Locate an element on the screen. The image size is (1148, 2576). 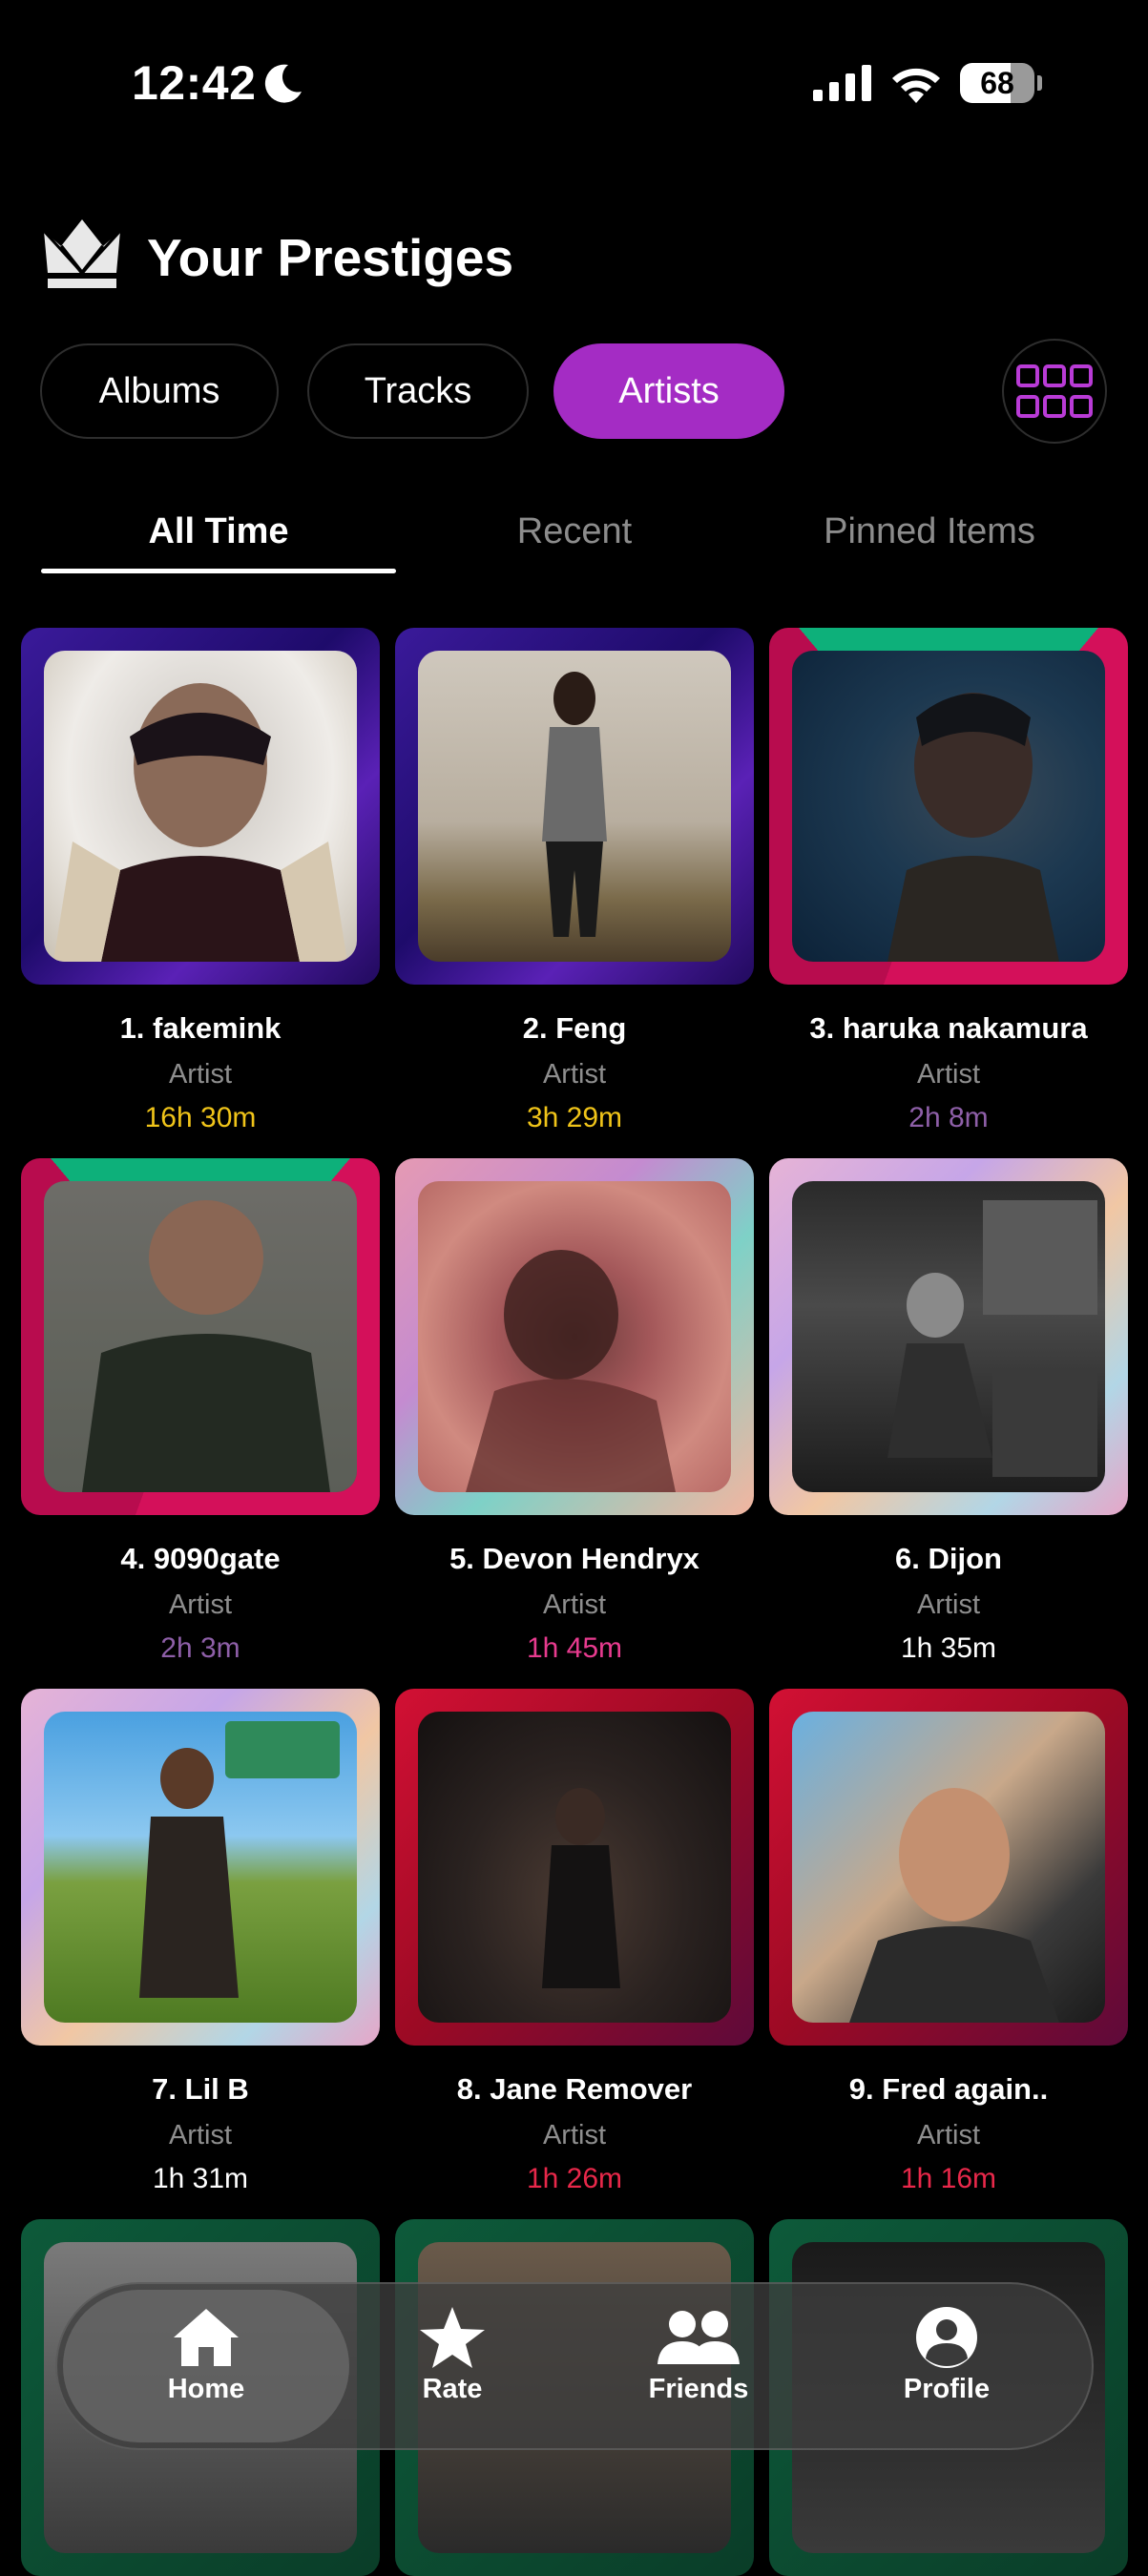
artist-info: 5. Devon Hendryx Artist 1h 45m is located at coordinates (575, 1603).